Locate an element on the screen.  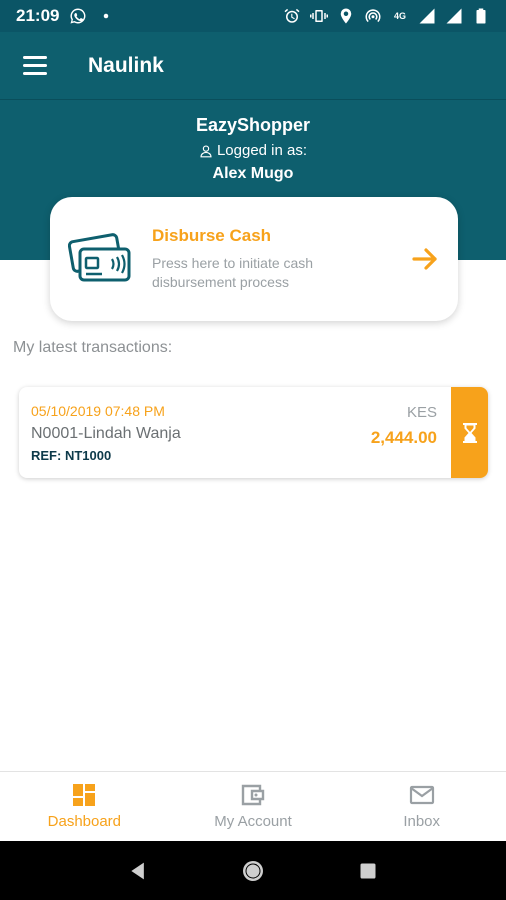
store-name: EazyShopper is located at coordinates (253, 125).